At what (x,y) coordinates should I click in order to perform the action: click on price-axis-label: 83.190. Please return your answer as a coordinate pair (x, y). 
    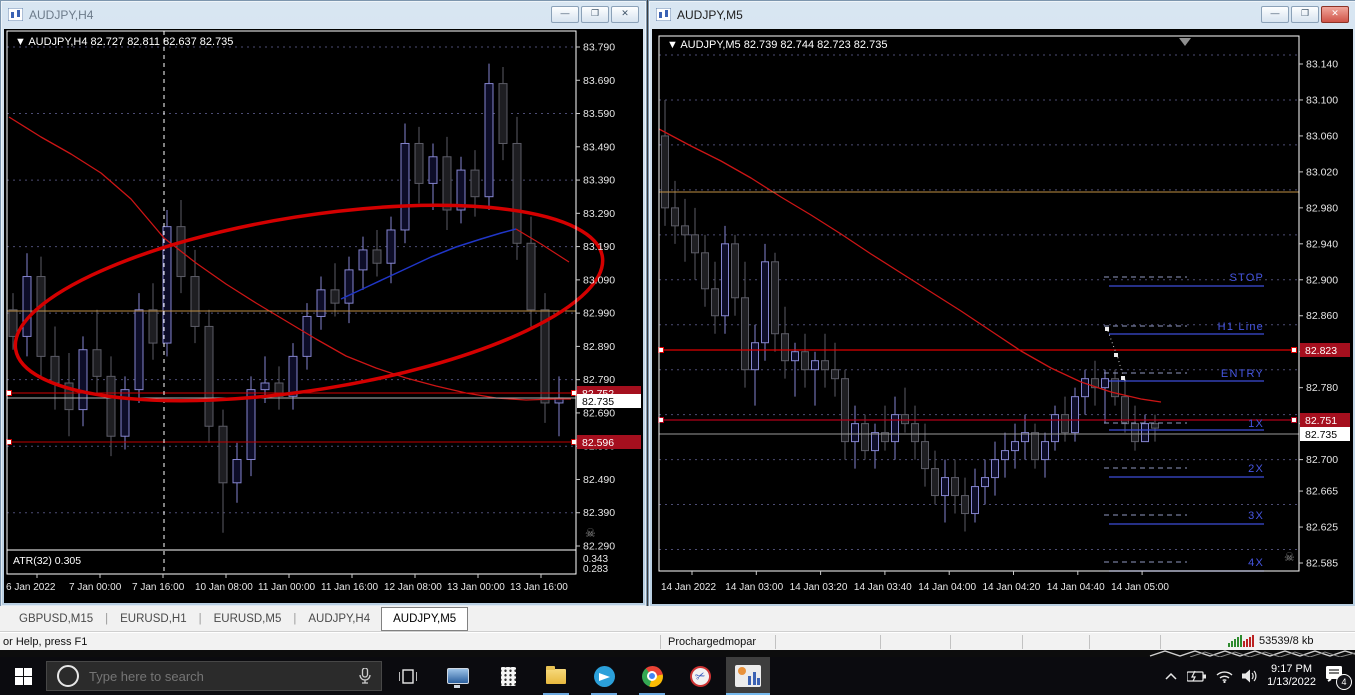
    Looking at the image, I should click on (599, 247).